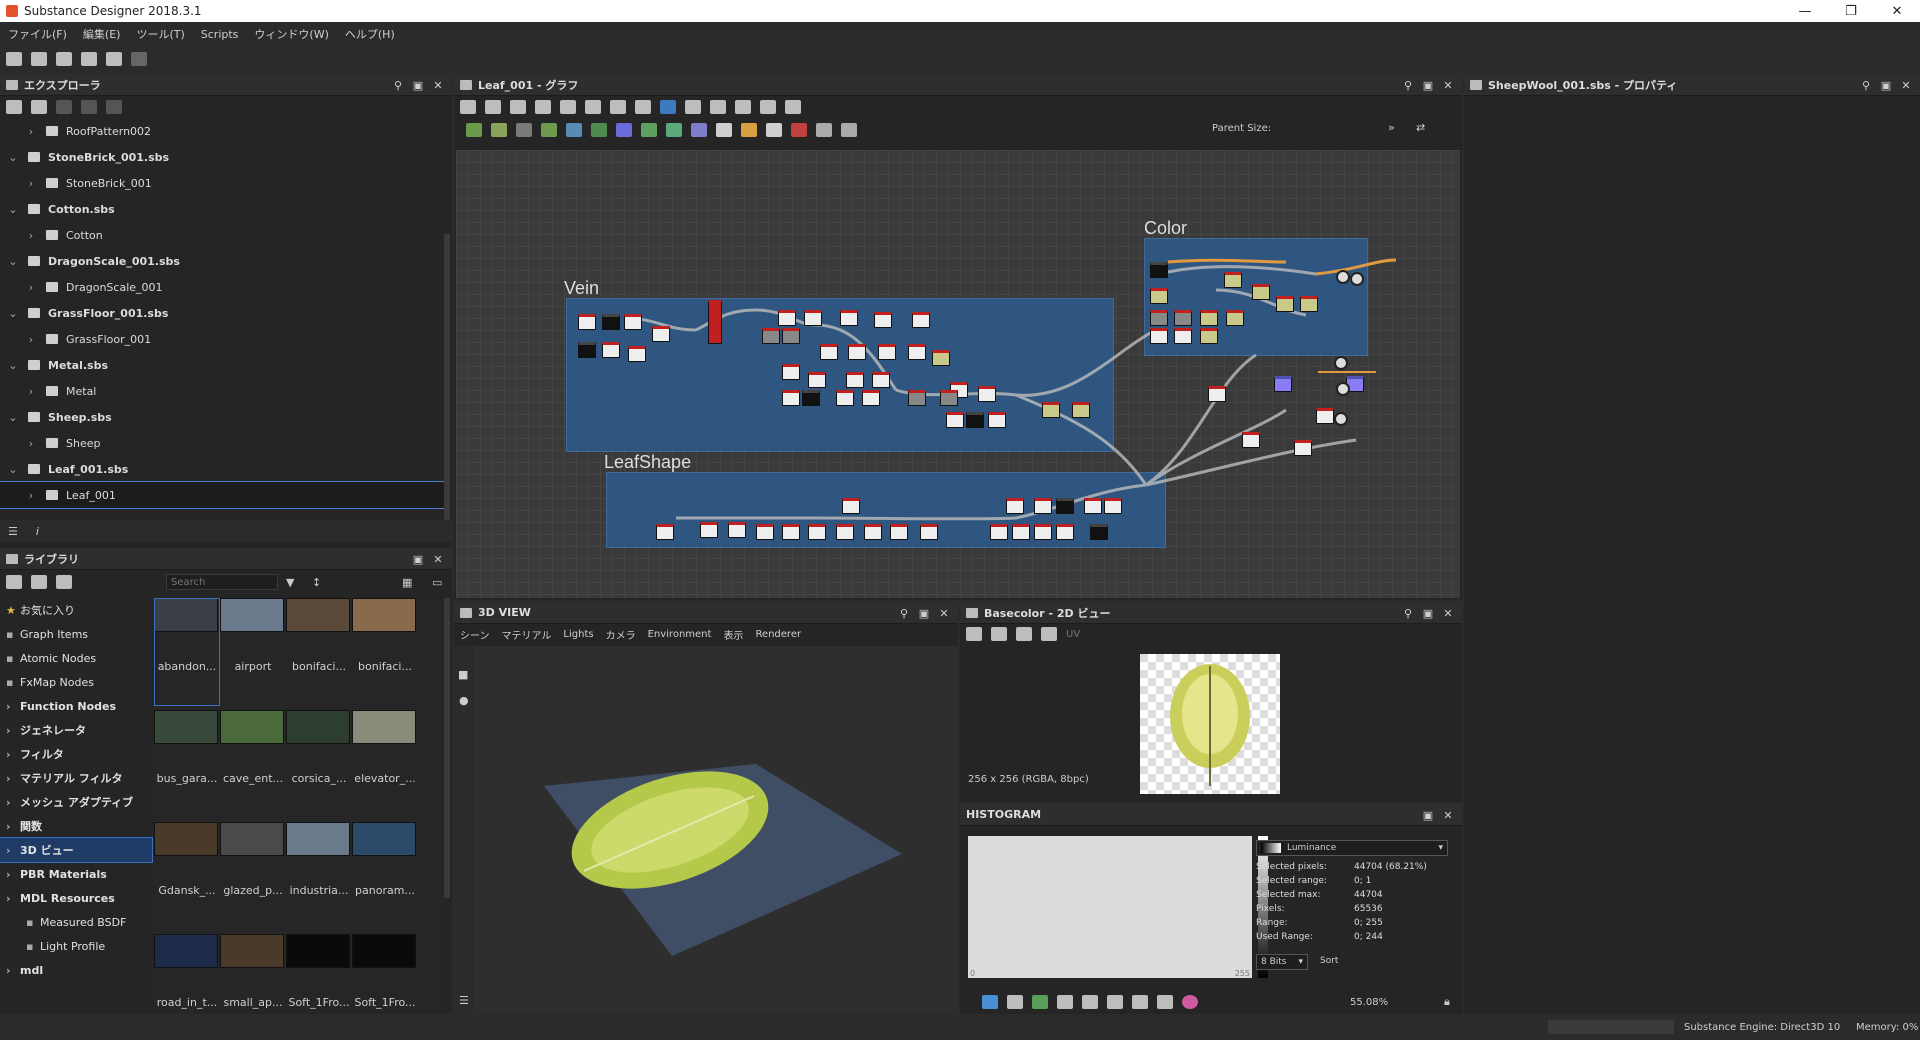  Describe the element at coordinates (524, 130) in the screenshot. I see `uniform-color-icon` at that location.